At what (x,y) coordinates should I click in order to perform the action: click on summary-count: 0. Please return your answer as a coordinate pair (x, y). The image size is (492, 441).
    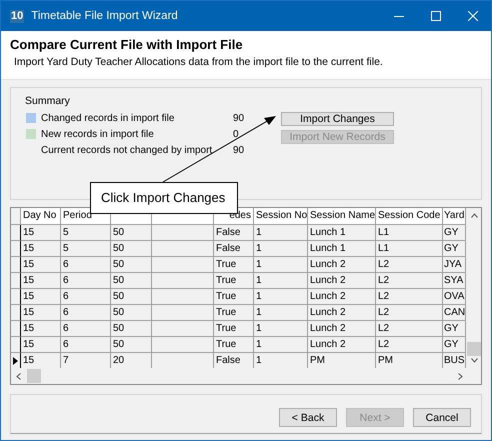
    Looking at the image, I should click on (236, 134).